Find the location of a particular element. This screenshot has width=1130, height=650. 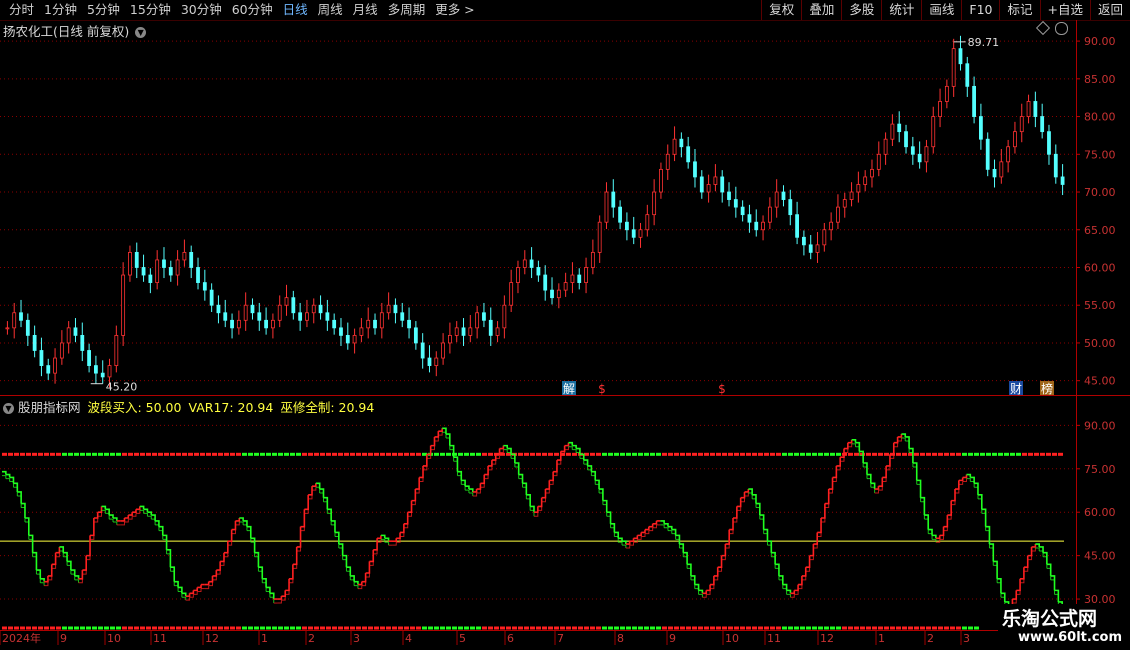

price-tick-label: 55.00 is located at coordinates (1100, 305).